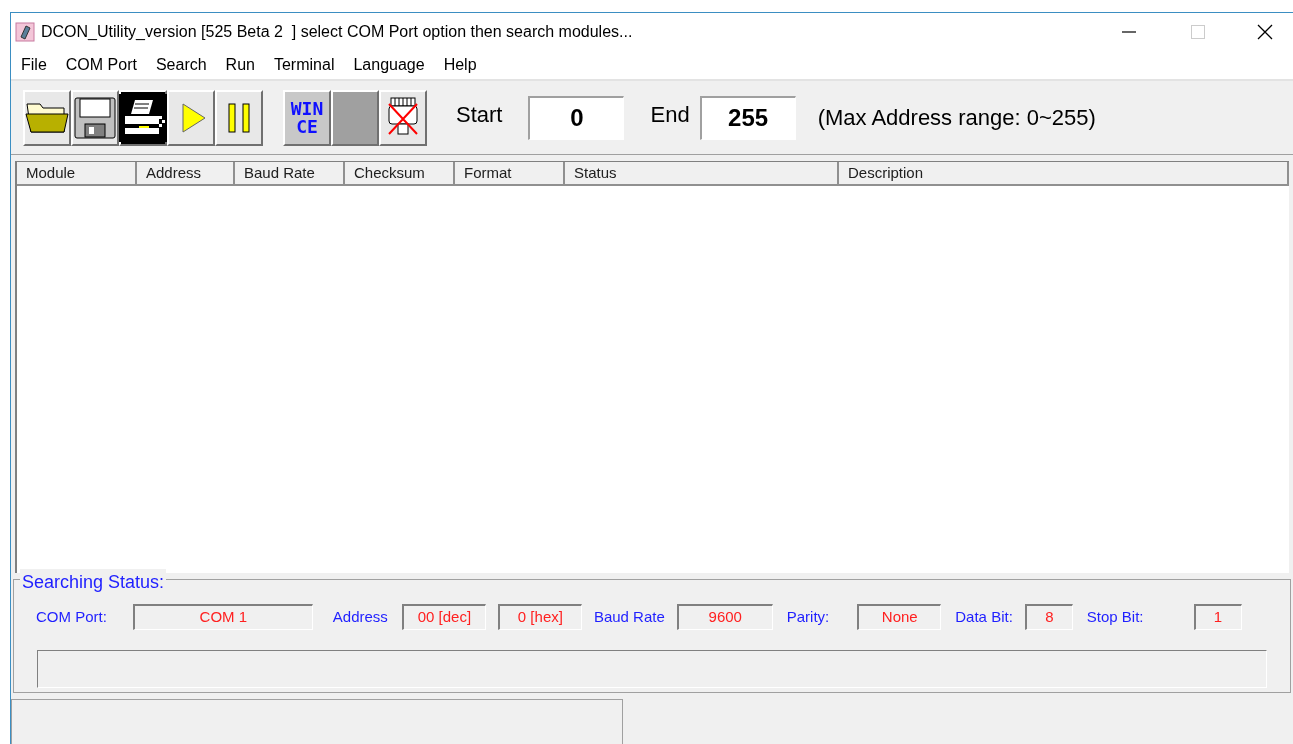 The width and height of the screenshot is (1293, 744). What do you see at coordinates (510, 174) in the screenshot?
I see `column-header: Format` at bounding box center [510, 174].